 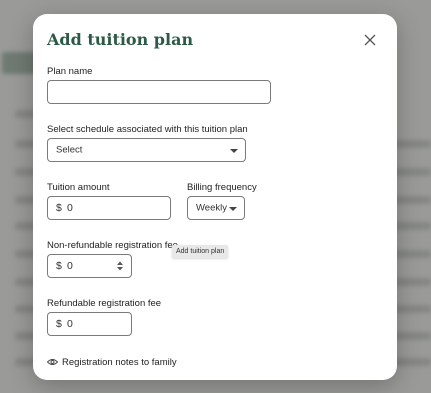 What do you see at coordinates (70, 71) in the screenshot?
I see `plan-name-label: Plan name` at bounding box center [70, 71].